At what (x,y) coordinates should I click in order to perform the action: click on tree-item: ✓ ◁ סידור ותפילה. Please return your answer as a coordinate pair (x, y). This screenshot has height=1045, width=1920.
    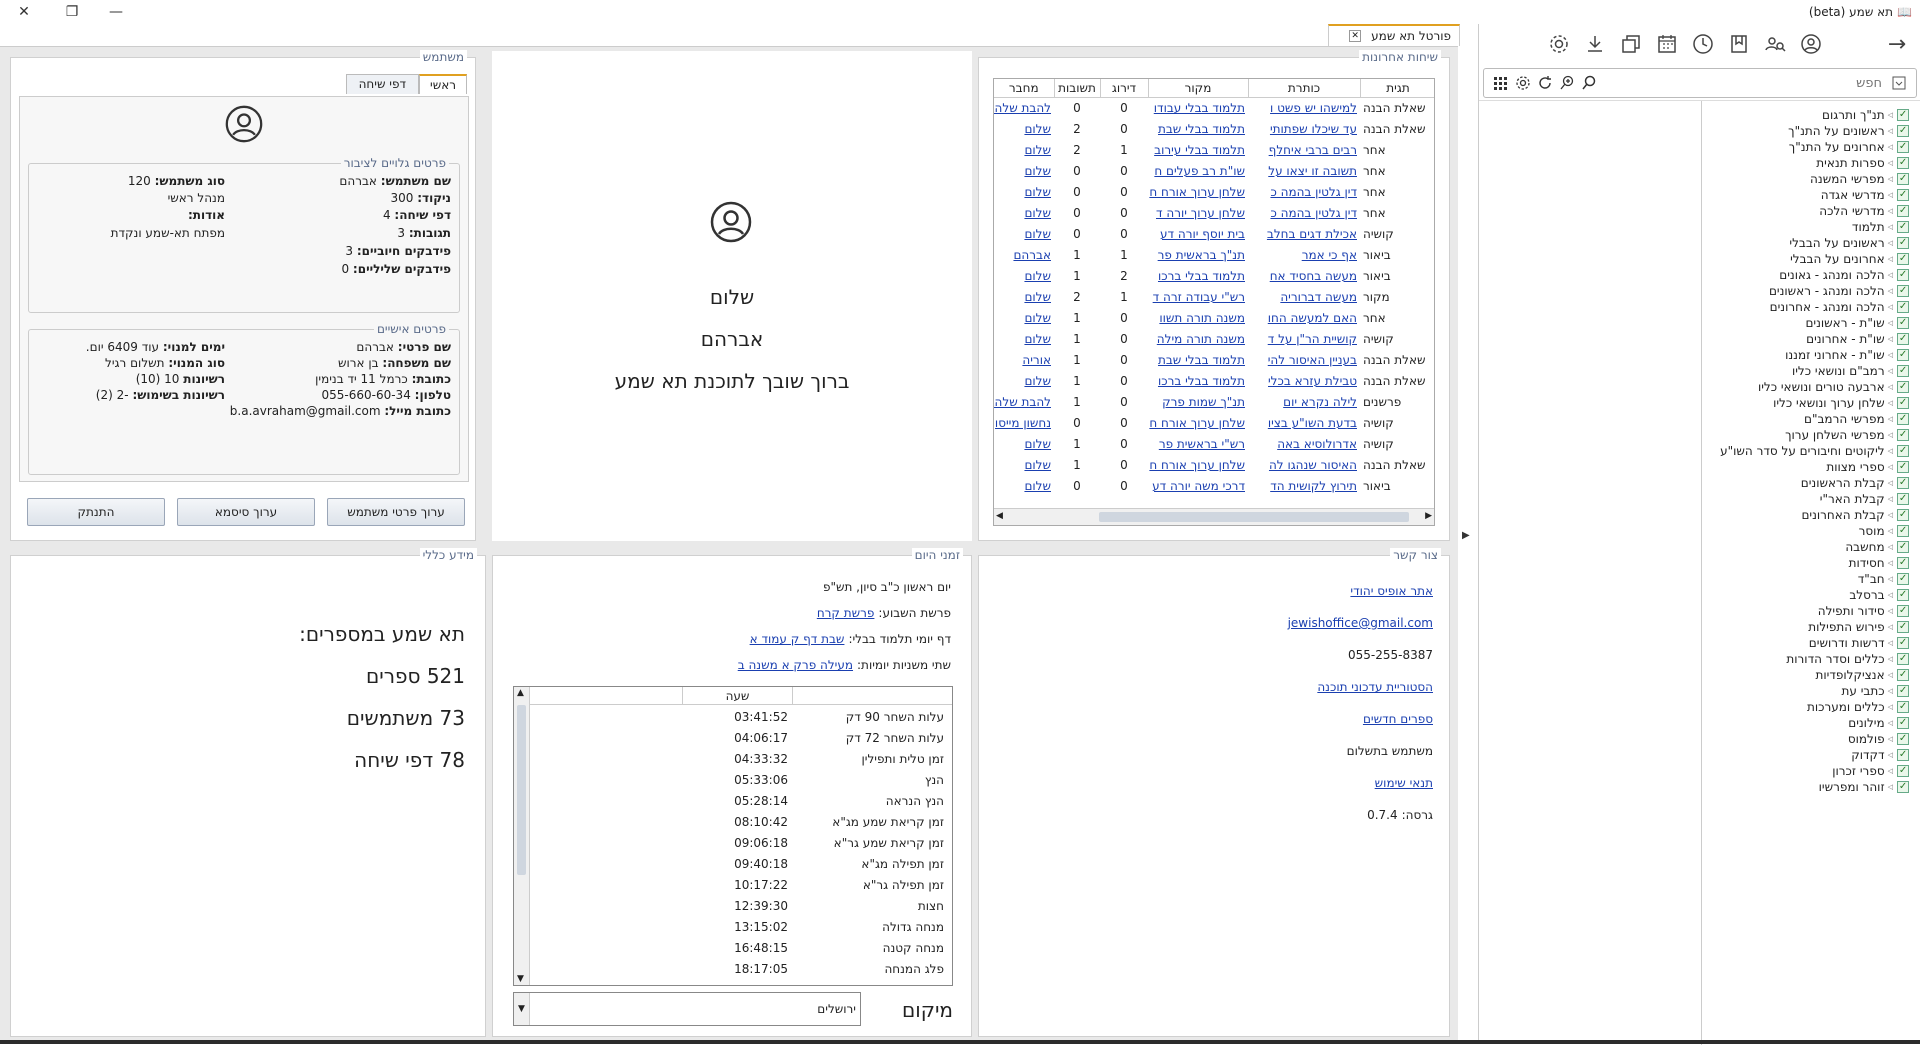
    Looking at the image, I should click on (1863, 611).